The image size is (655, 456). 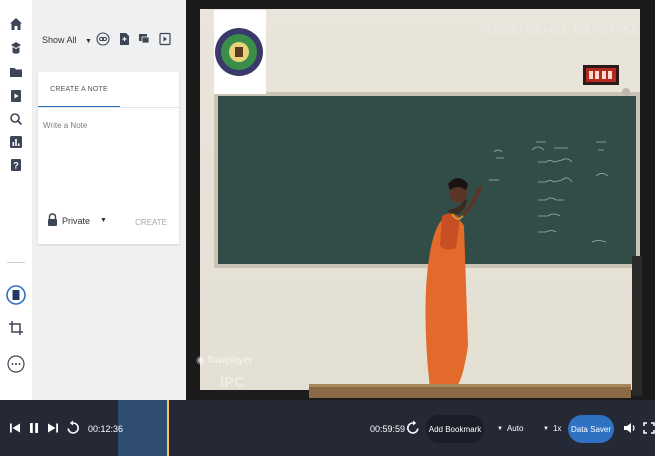 I want to click on add-bookmark-button: Add Bookmark, so click(x=455, y=429).